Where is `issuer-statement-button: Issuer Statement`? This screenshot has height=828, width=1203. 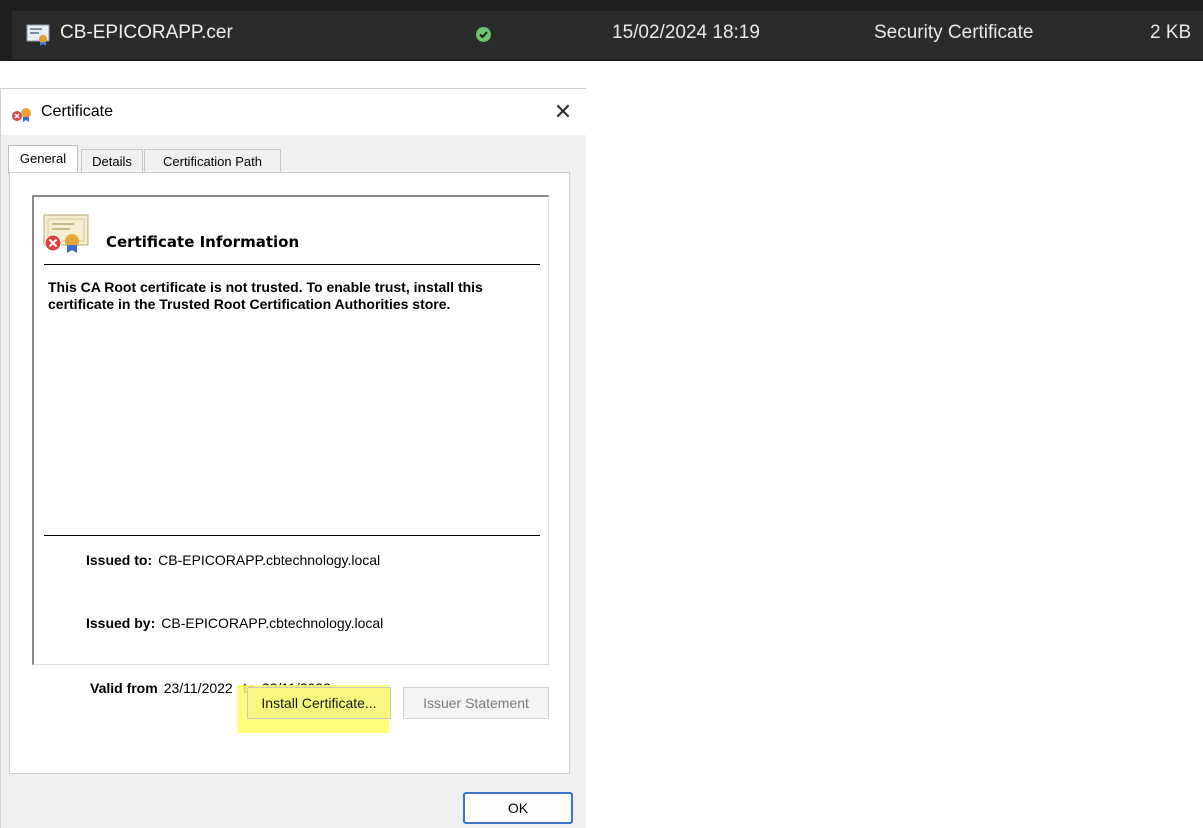 issuer-statement-button: Issuer Statement is located at coordinates (476, 703).